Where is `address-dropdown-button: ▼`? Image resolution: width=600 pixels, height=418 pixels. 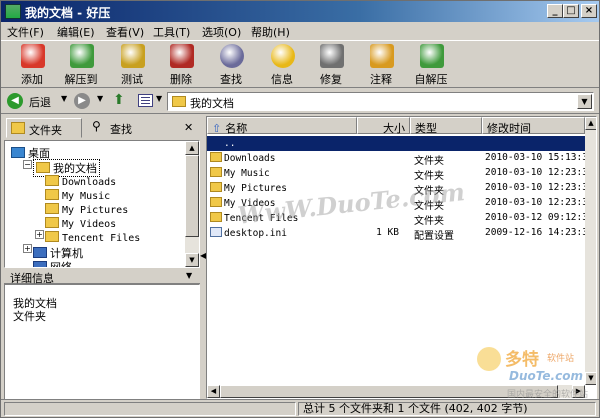
address-dropdown-button: ▼ is located at coordinates (584, 101).